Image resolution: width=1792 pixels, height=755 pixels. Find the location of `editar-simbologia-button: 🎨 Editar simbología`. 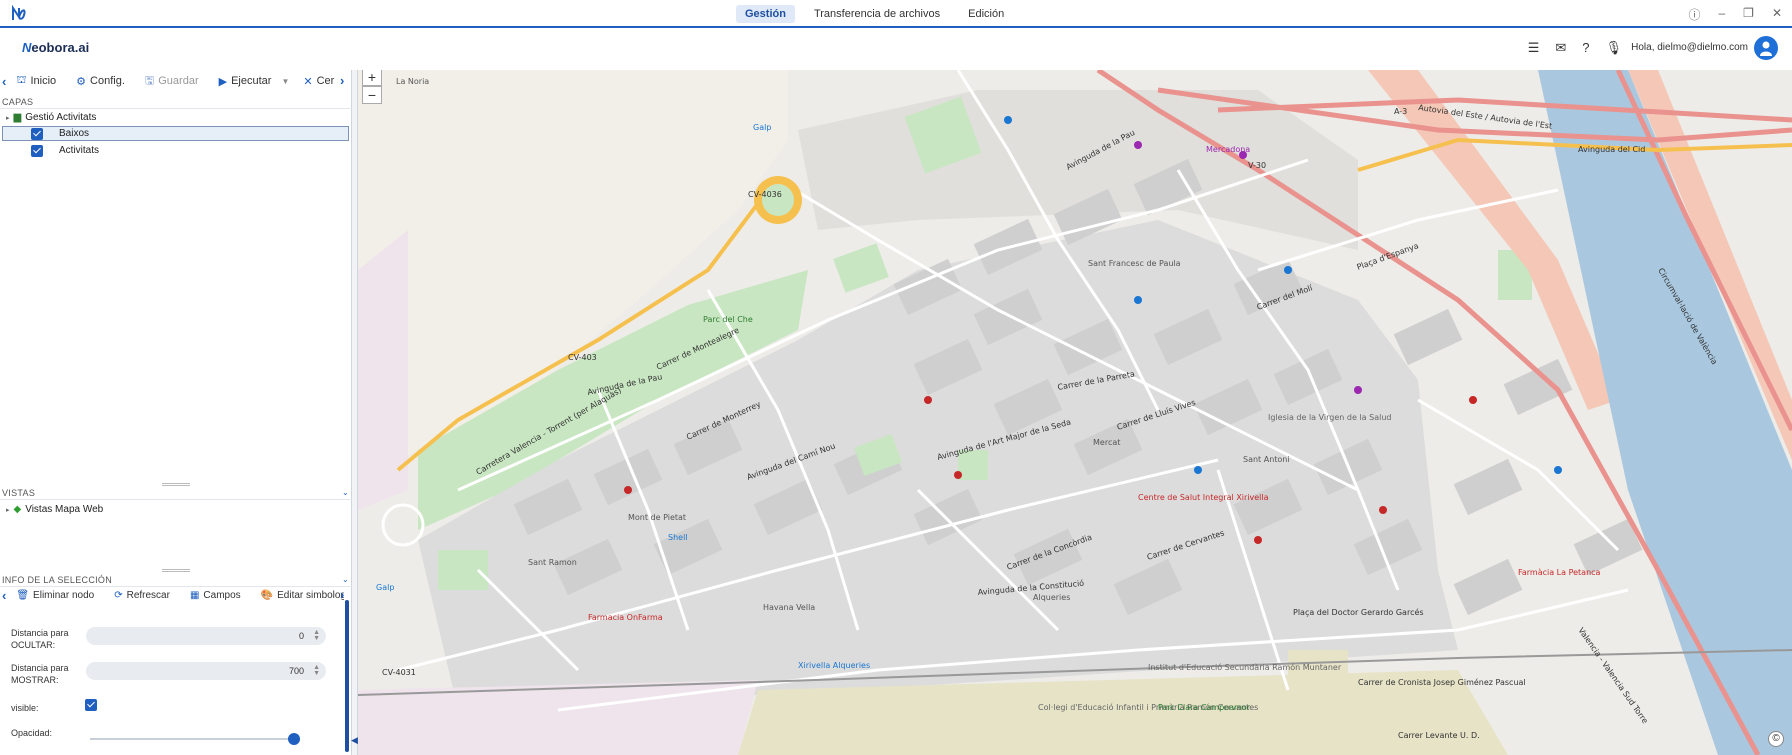

editar-simbologia-button: 🎨 Editar simbología is located at coordinates (302, 595).